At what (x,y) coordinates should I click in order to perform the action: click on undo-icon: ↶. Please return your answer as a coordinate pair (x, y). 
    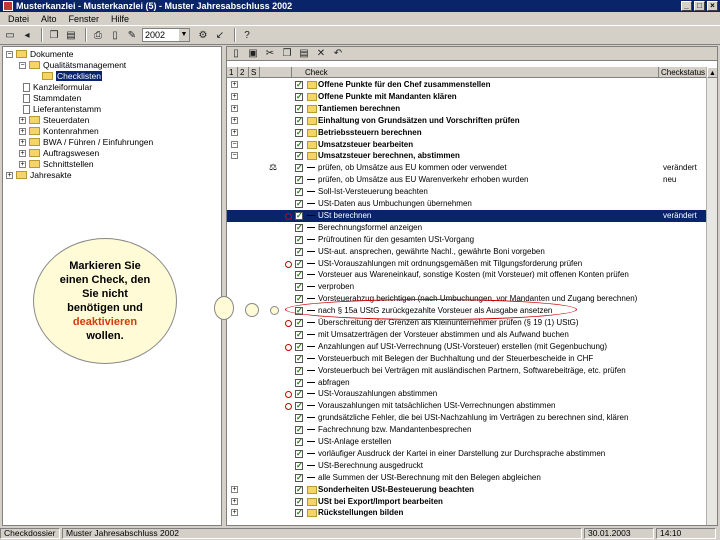
    Looking at the image, I should click on (338, 54).